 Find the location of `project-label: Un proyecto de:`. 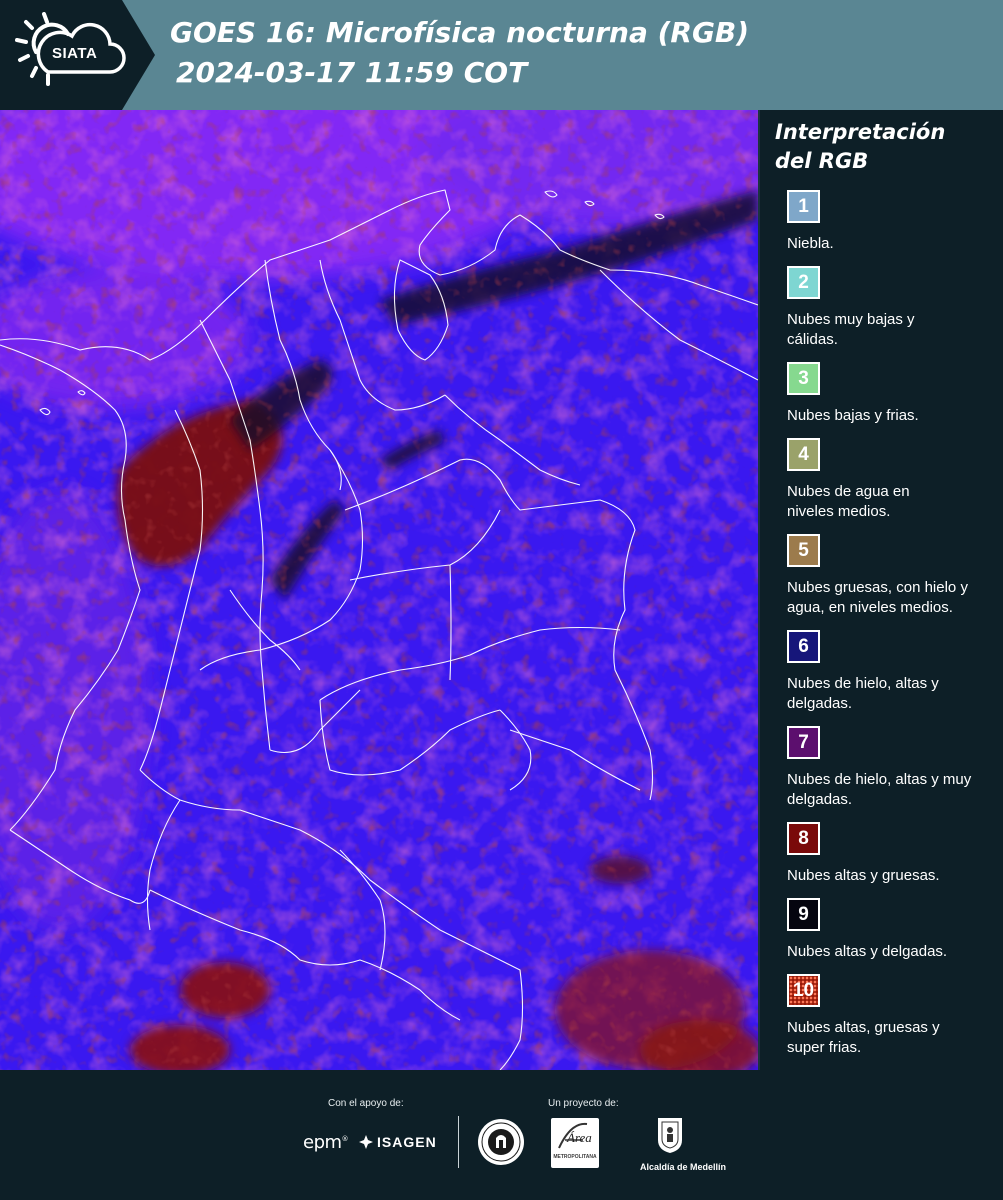

project-label: Un proyecto de: is located at coordinates (583, 1103).